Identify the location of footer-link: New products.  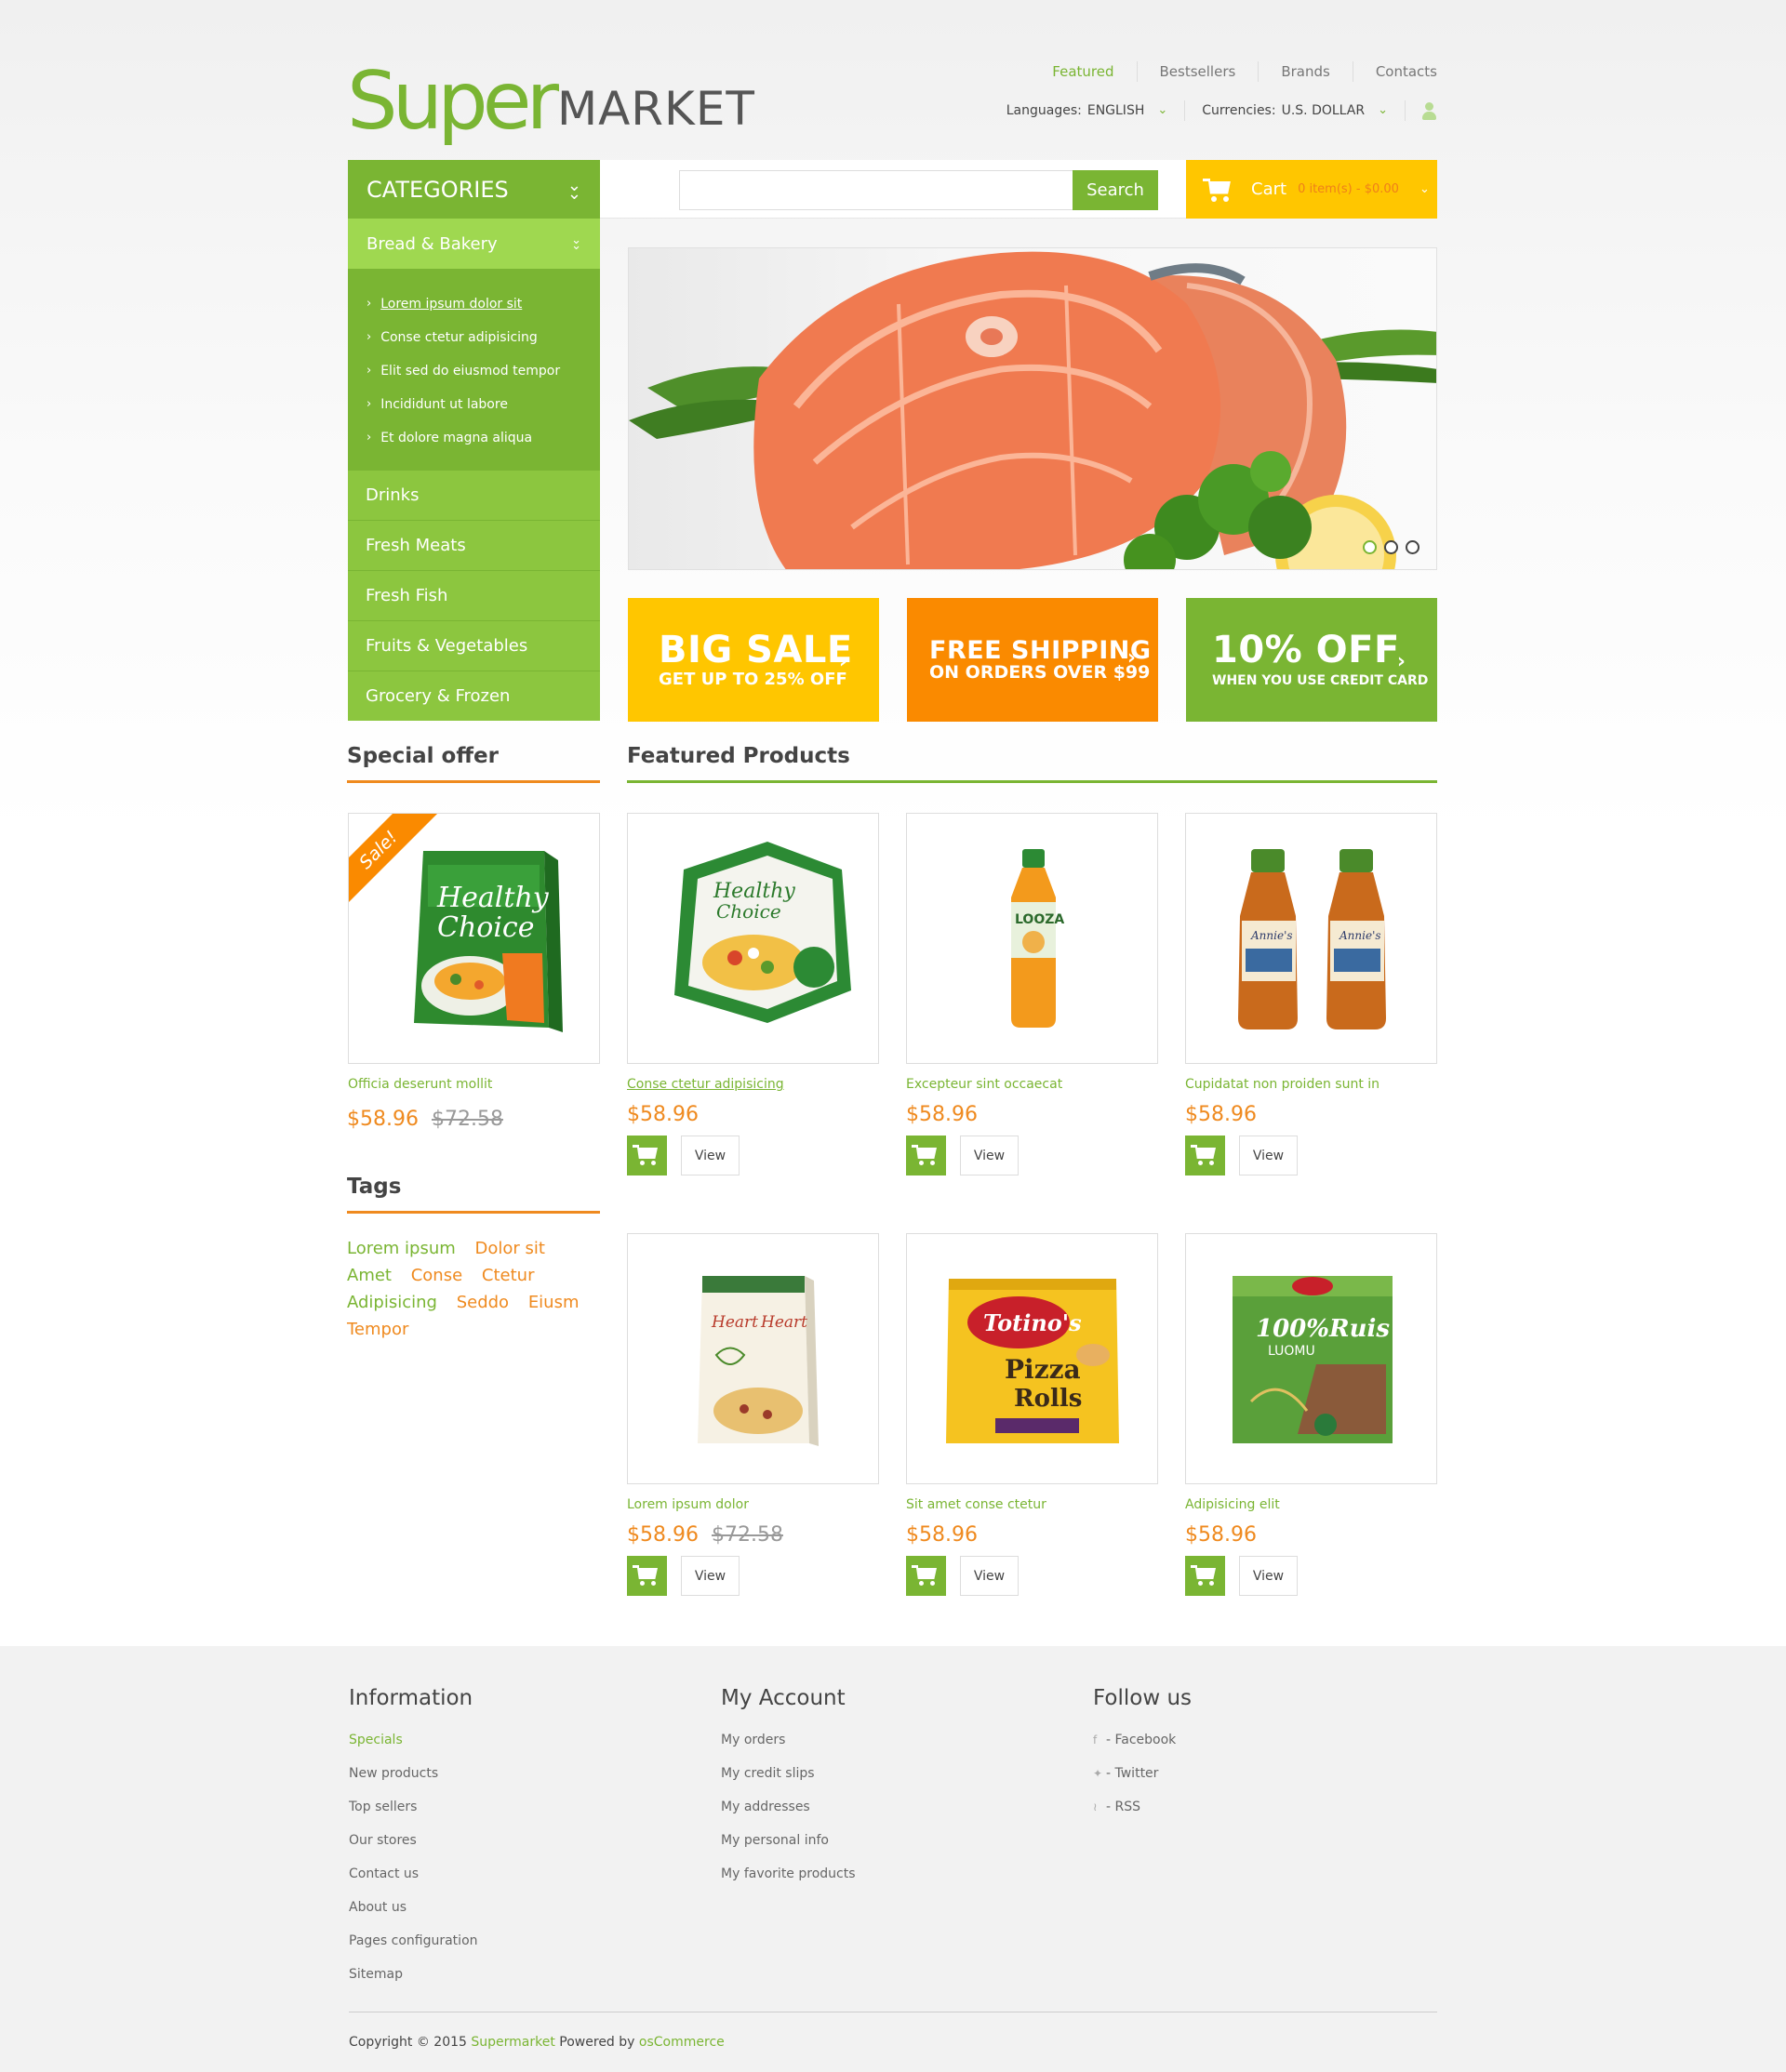
(413, 1781).